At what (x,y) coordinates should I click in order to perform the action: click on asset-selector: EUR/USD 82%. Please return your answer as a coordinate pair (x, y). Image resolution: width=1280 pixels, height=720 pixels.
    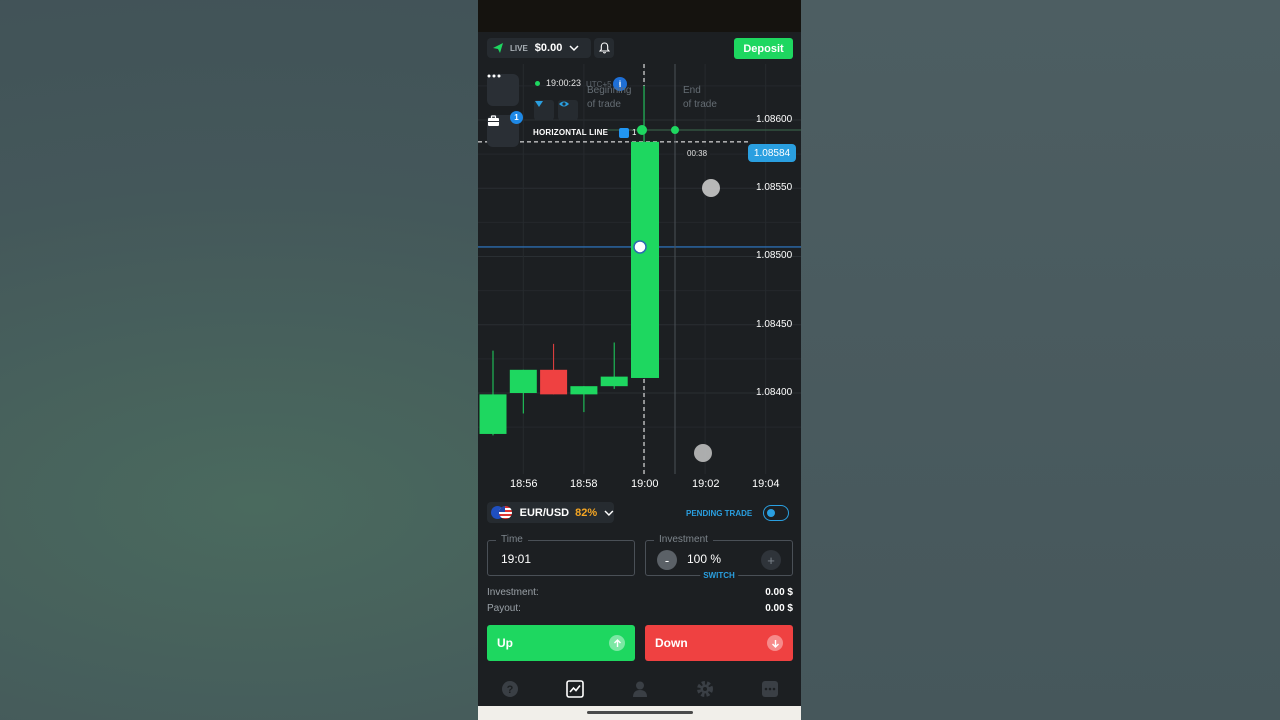
    Looking at the image, I should click on (550, 512).